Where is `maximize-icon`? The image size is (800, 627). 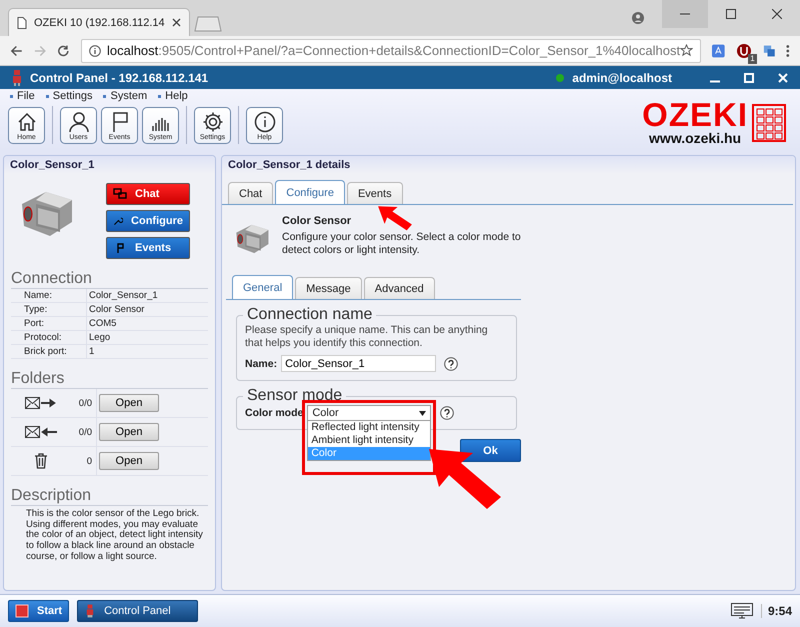 maximize-icon is located at coordinates (731, 14).